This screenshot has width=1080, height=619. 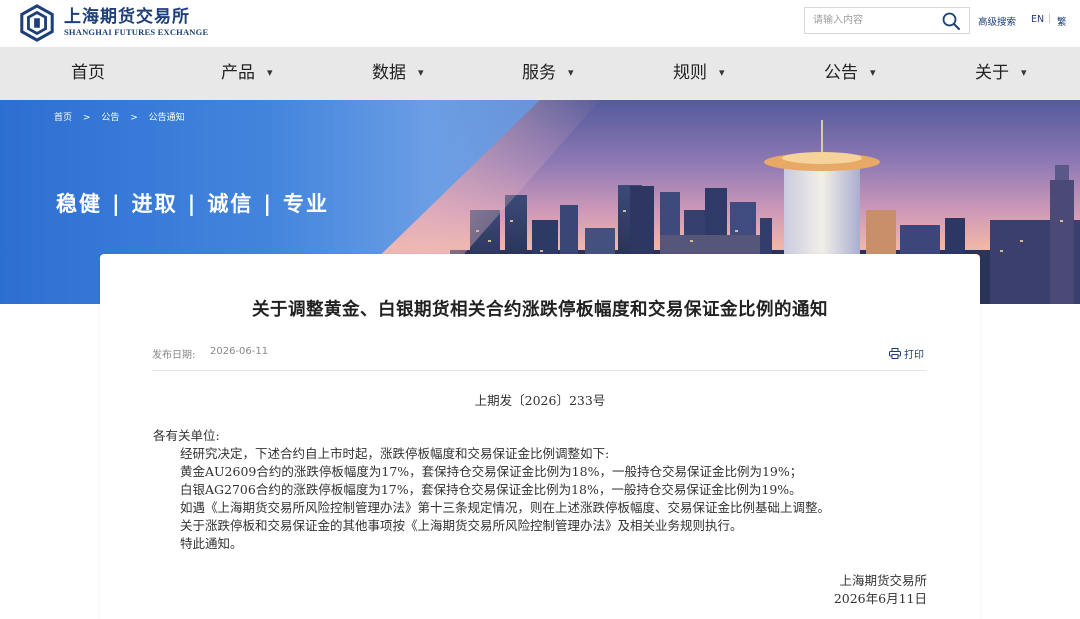 What do you see at coordinates (883, 580) in the screenshot?
I see `signature-organization: 上海期货交易所` at bounding box center [883, 580].